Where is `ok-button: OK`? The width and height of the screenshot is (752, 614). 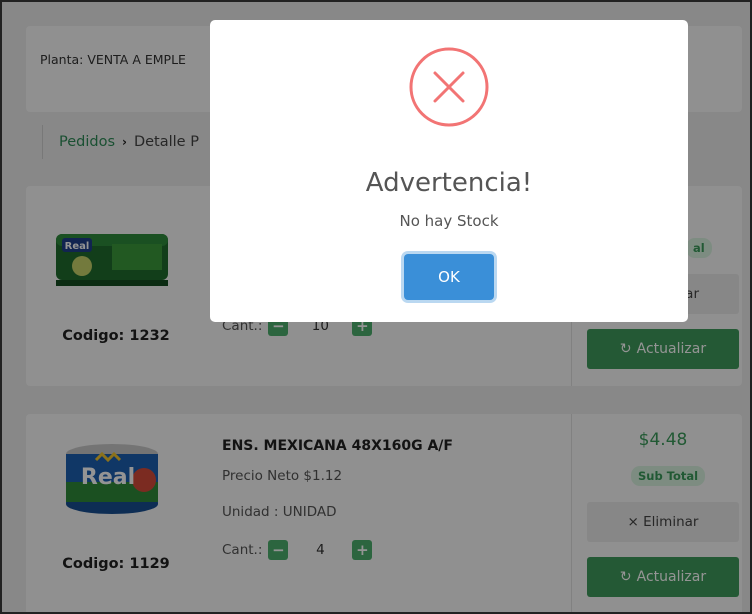
ok-button: OK is located at coordinates (449, 277).